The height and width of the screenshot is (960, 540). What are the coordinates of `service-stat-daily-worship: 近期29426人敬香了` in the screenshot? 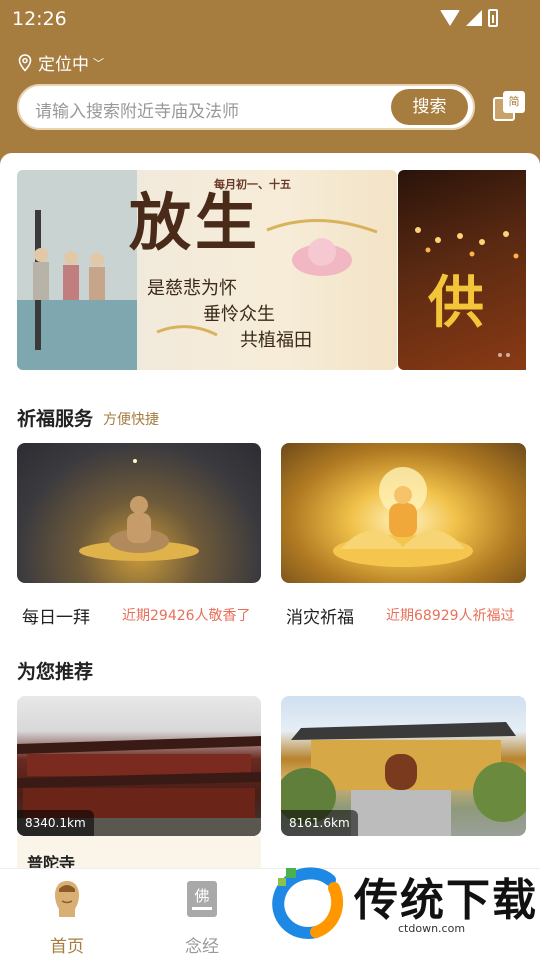 It's located at (186, 616).